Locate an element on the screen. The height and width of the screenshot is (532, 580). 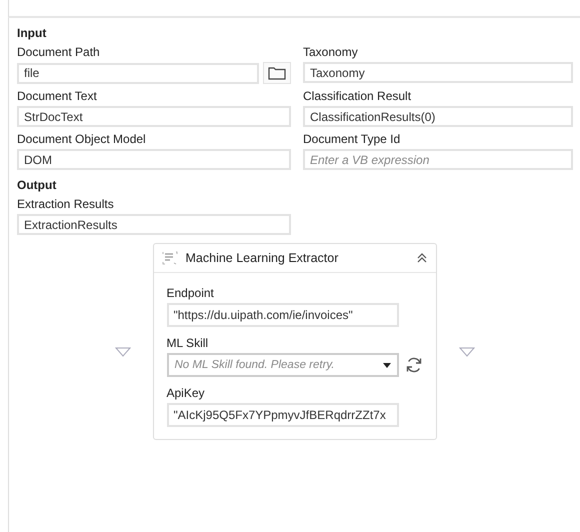
input-field: ExtractionResults is located at coordinates (154, 224).